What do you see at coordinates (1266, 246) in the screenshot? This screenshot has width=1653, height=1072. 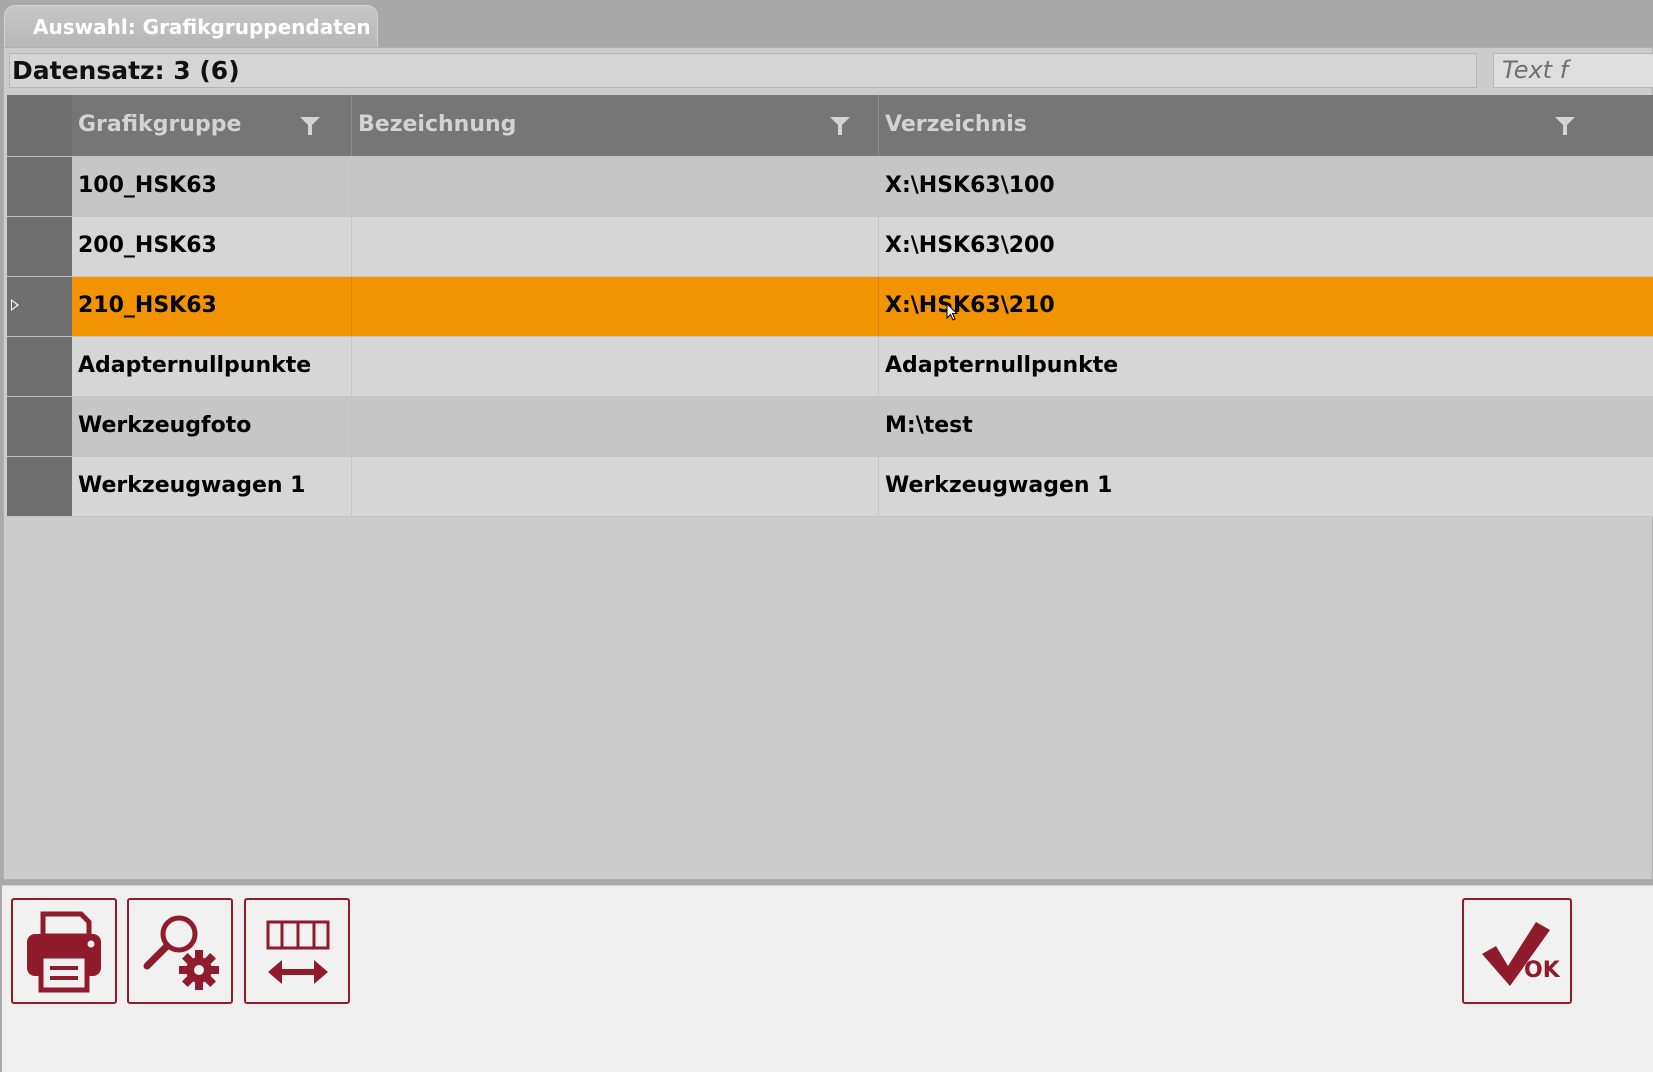 I see `cell-verzeichnis: X:\HSK63\200` at bounding box center [1266, 246].